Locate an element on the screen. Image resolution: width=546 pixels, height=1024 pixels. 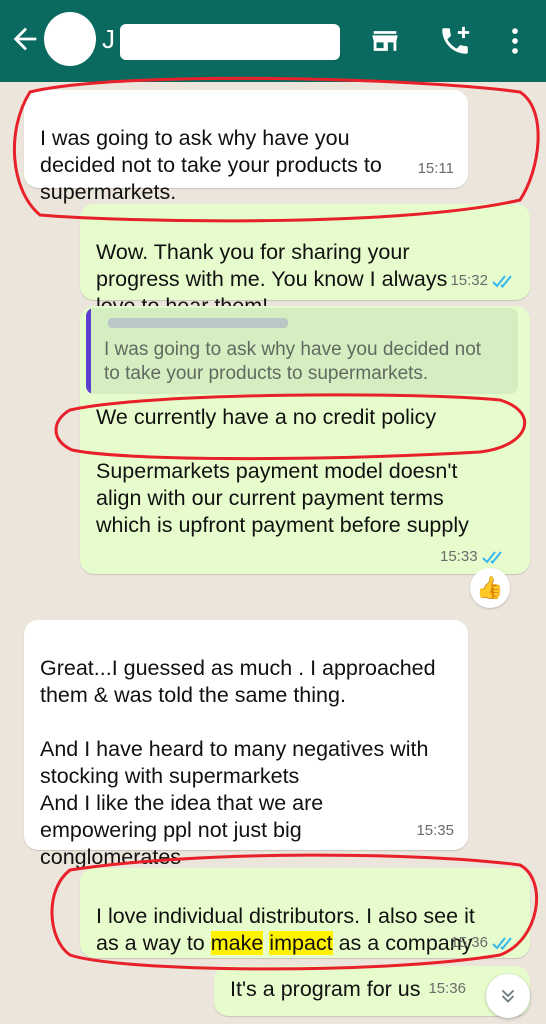
message-text: It's a program for us is located at coordinates (325, 989).